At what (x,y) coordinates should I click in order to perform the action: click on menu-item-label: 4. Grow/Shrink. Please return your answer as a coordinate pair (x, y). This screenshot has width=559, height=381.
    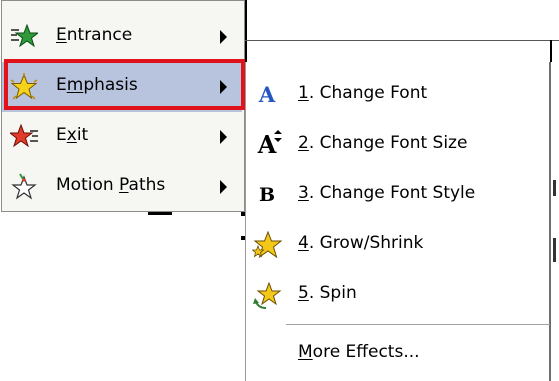
    Looking at the image, I should click on (361, 243).